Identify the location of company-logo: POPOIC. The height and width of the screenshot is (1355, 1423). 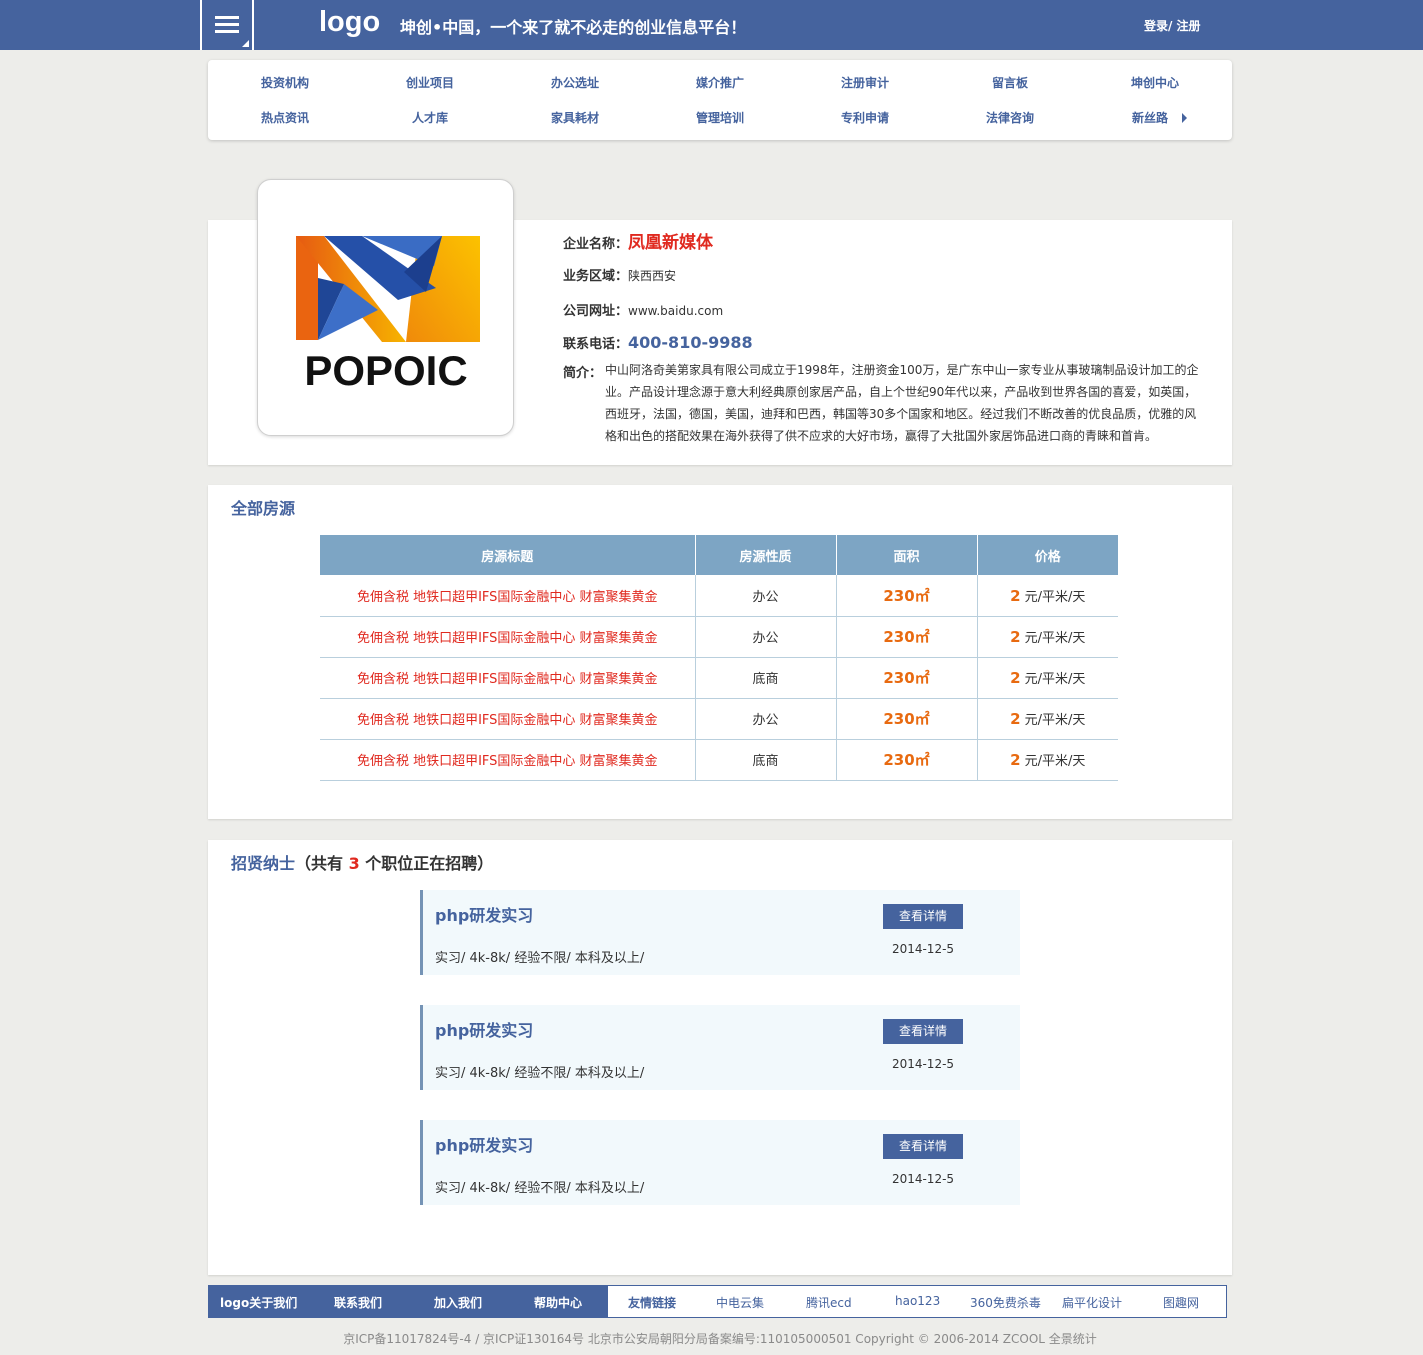
(385, 307).